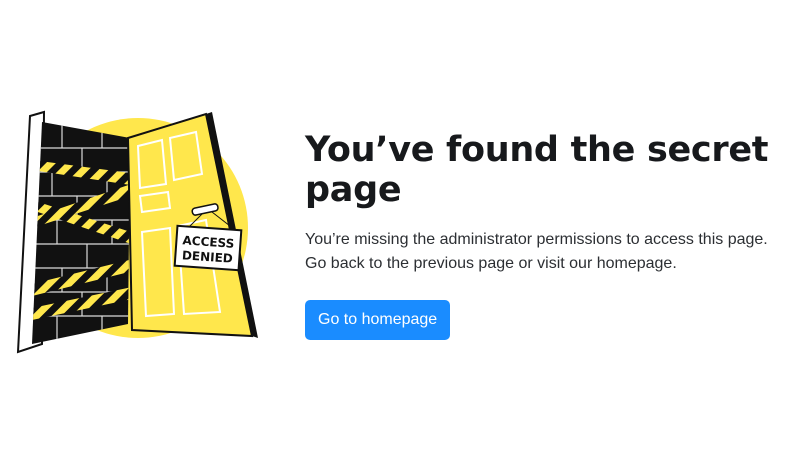 The height and width of the screenshot is (462, 800). Describe the element at coordinates (378, 320) in the screenshot. I see `go-to-homepage-button: Go to homepage` at that location.